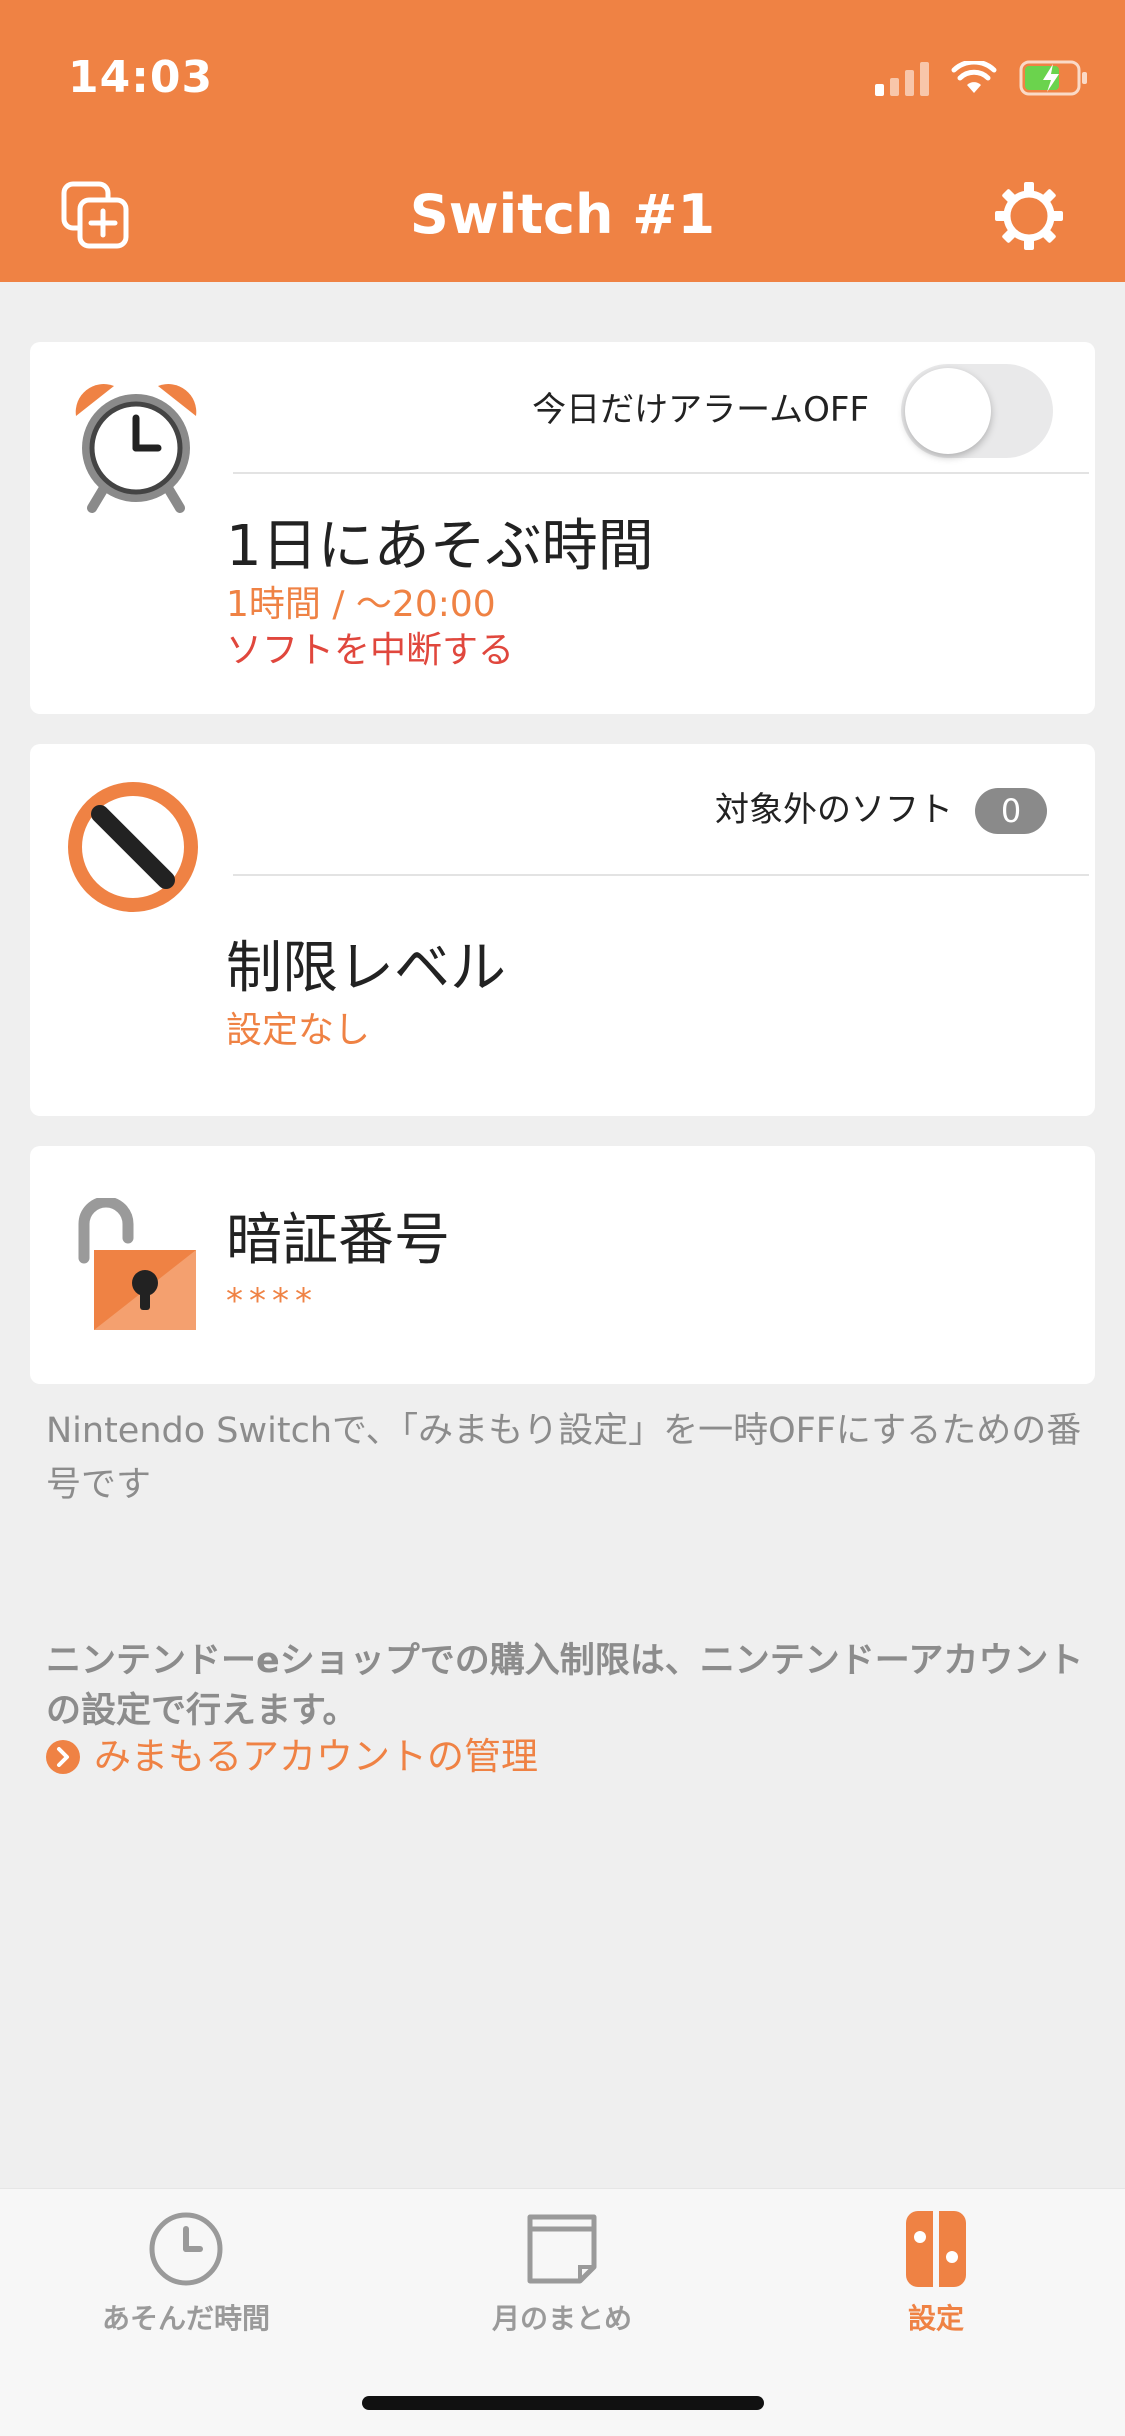 The width and height of the screenshot is (1125, 2436). What do you see at coordinates (902, 78) in the screenshot?
I see `signal-icon` at bounding box center [902, 78].